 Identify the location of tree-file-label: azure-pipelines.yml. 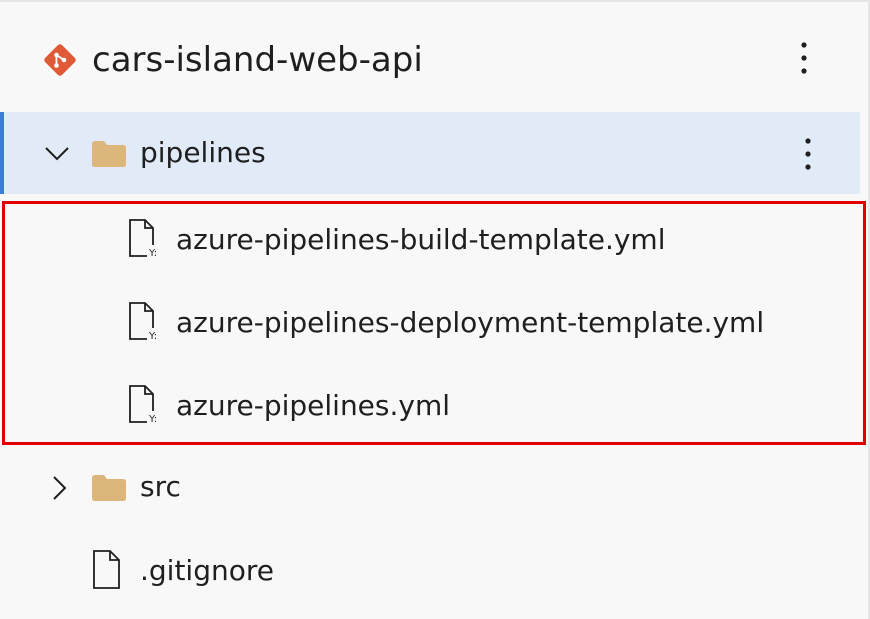
(313, 405).